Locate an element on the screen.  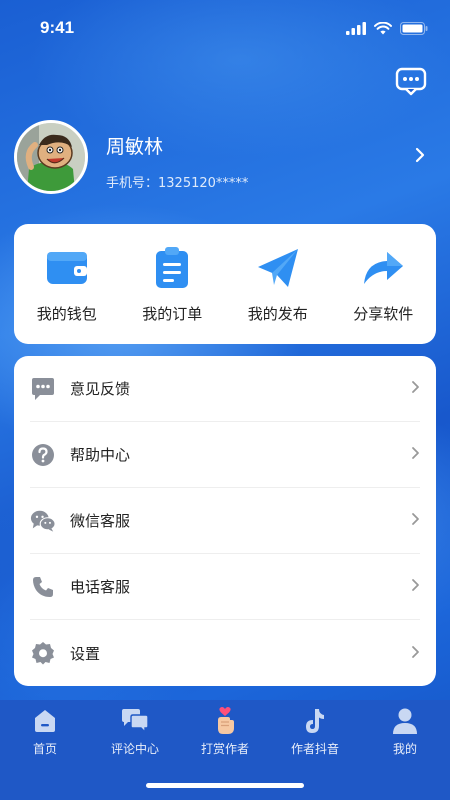
wallet-icon is located at coordinates (67, 268).